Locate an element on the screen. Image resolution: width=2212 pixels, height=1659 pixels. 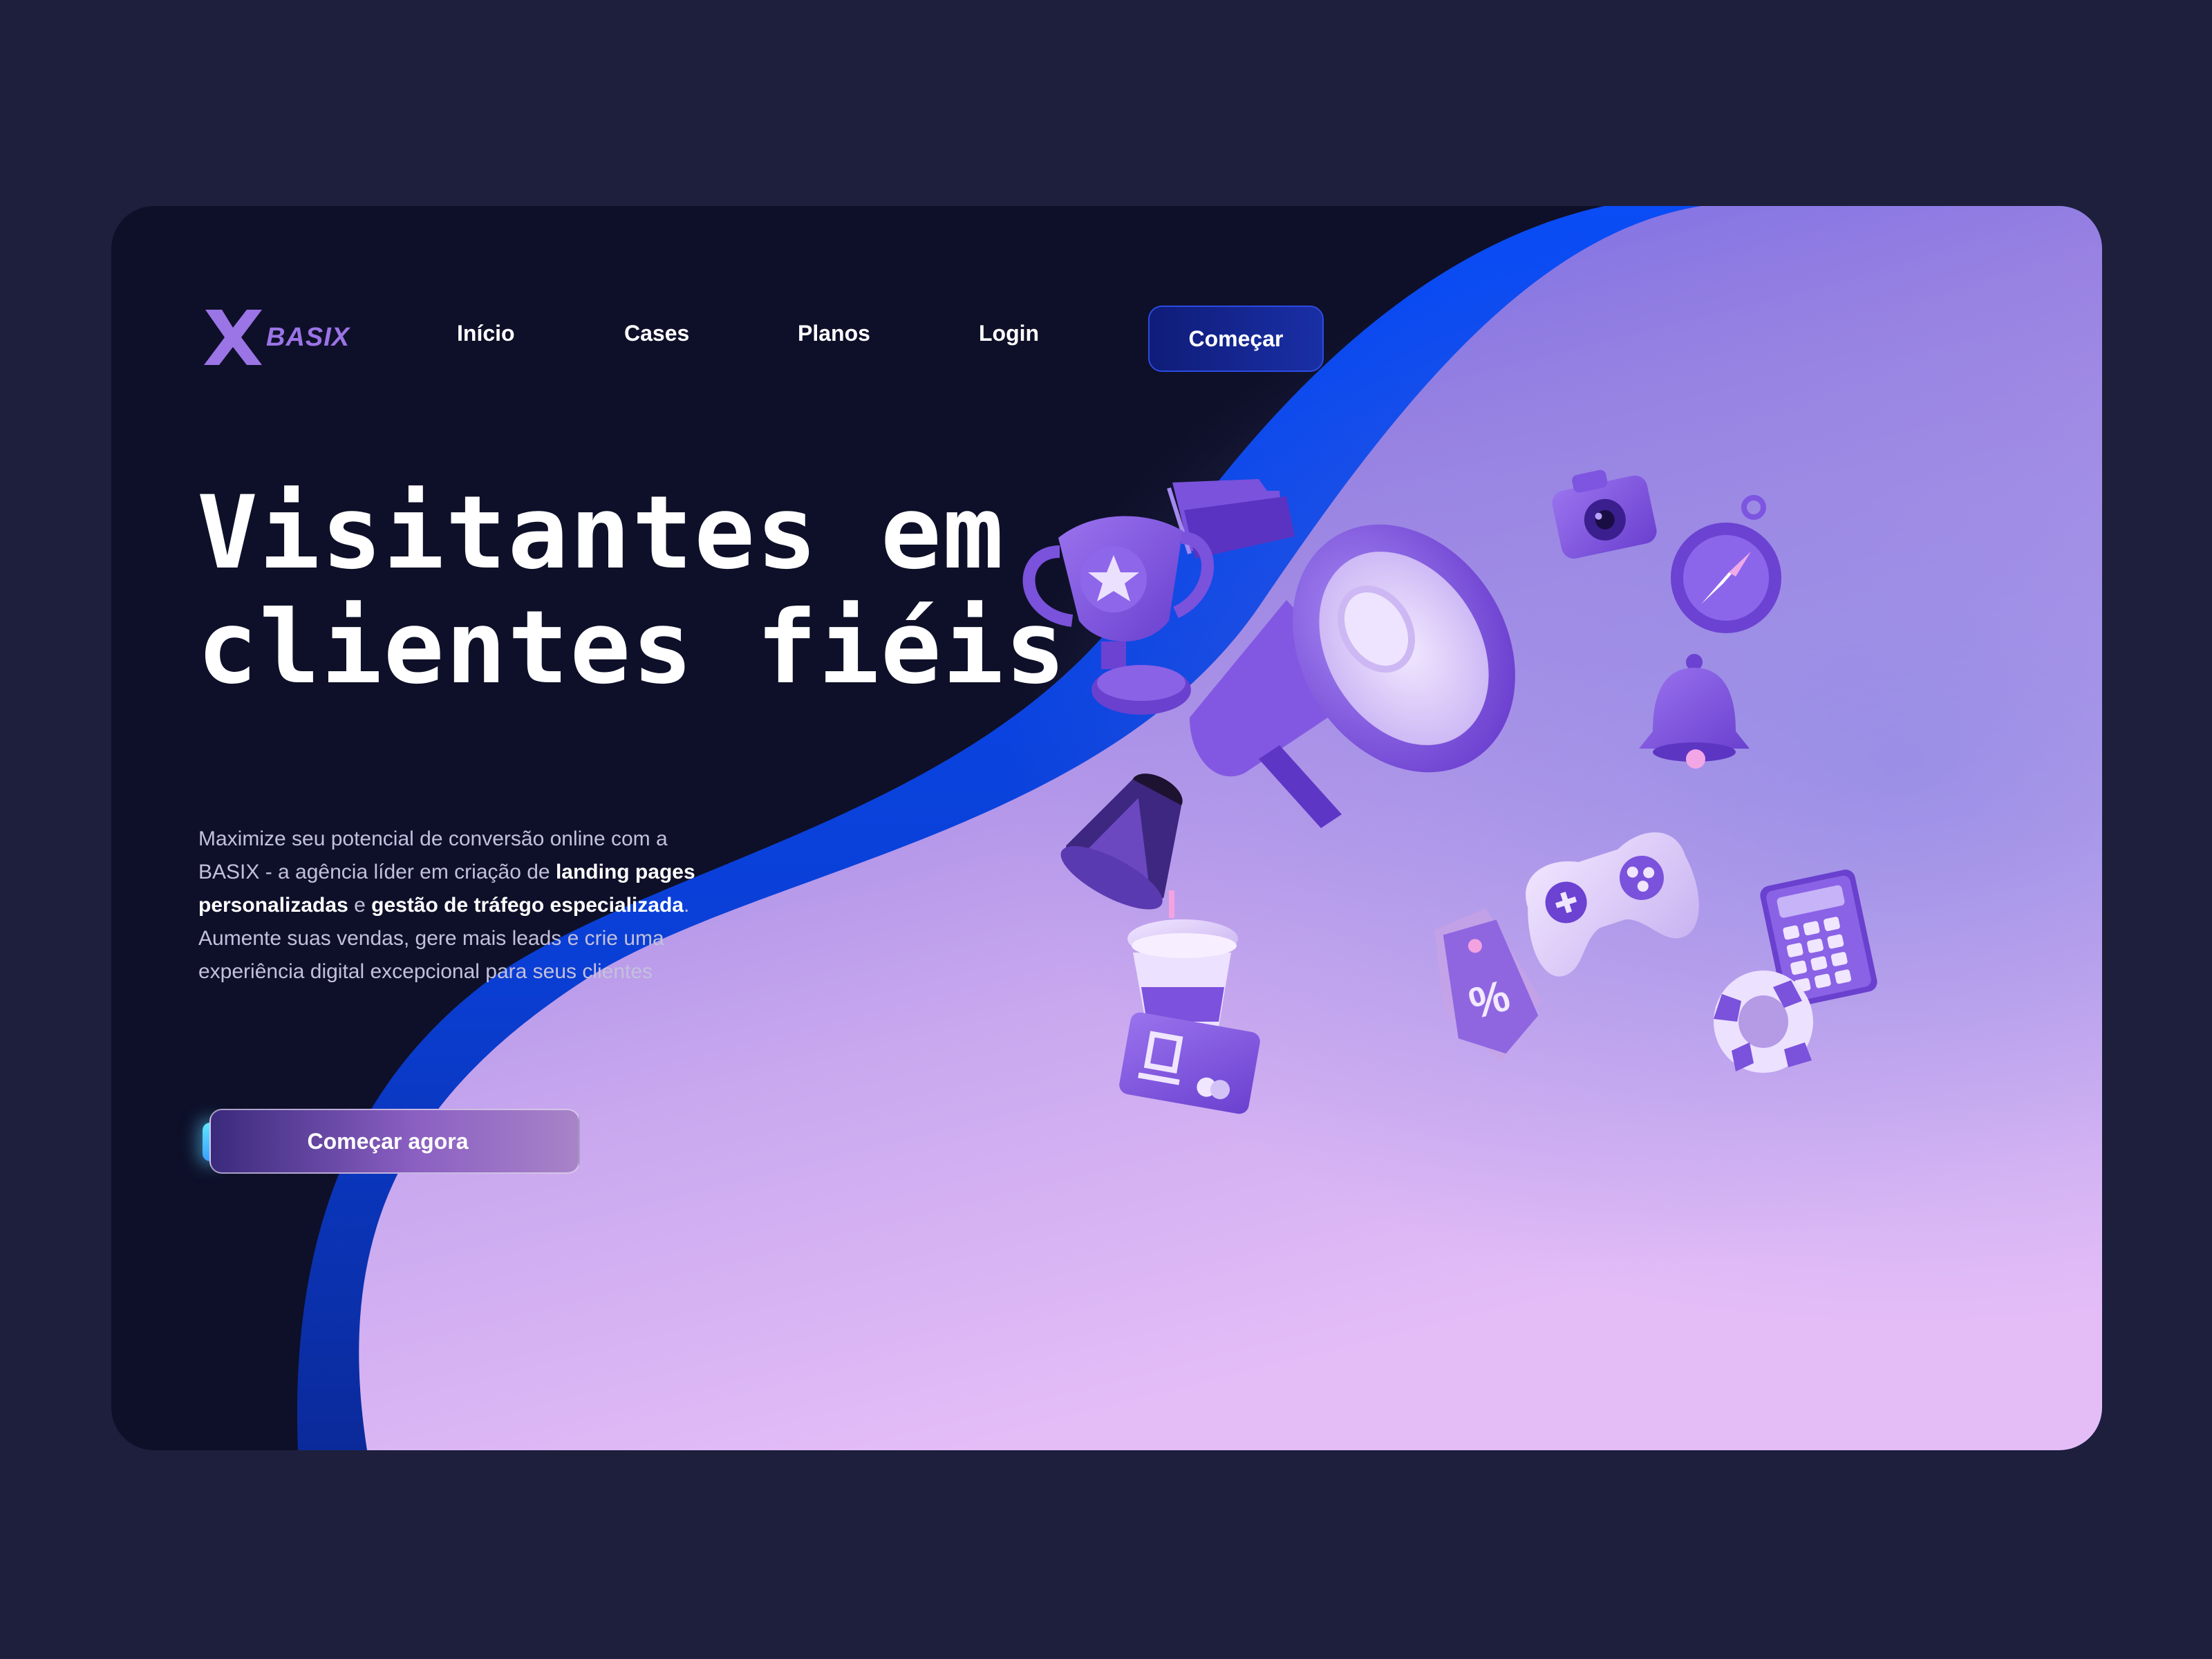
basix-x-icon is located at coordinates (233, 337).